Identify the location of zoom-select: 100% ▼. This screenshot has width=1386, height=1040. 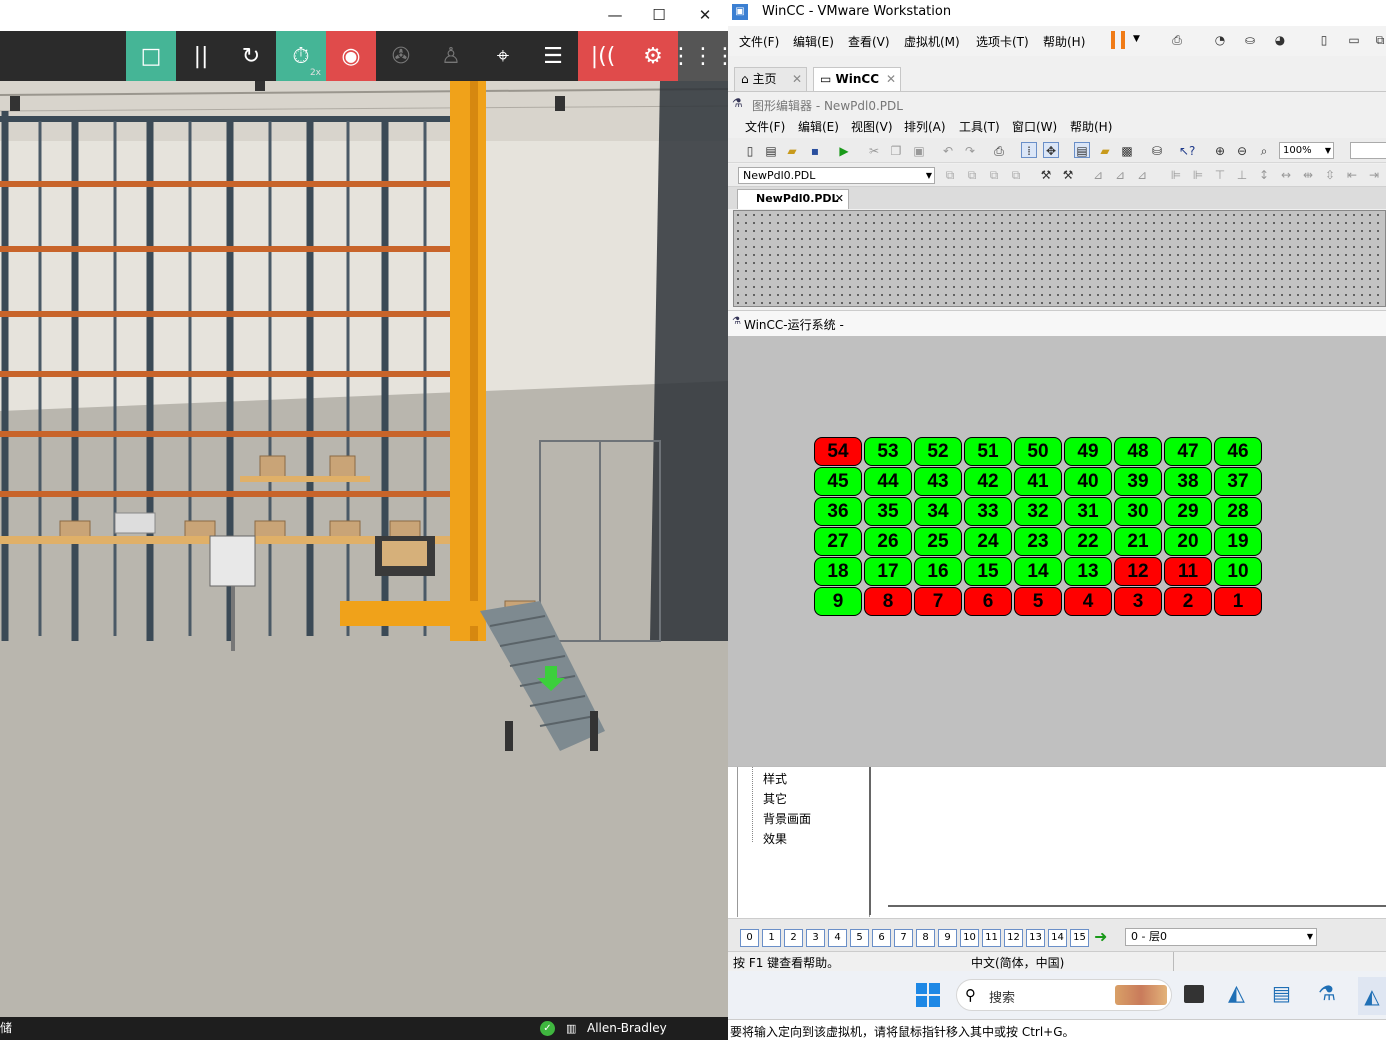
(1306, 150).